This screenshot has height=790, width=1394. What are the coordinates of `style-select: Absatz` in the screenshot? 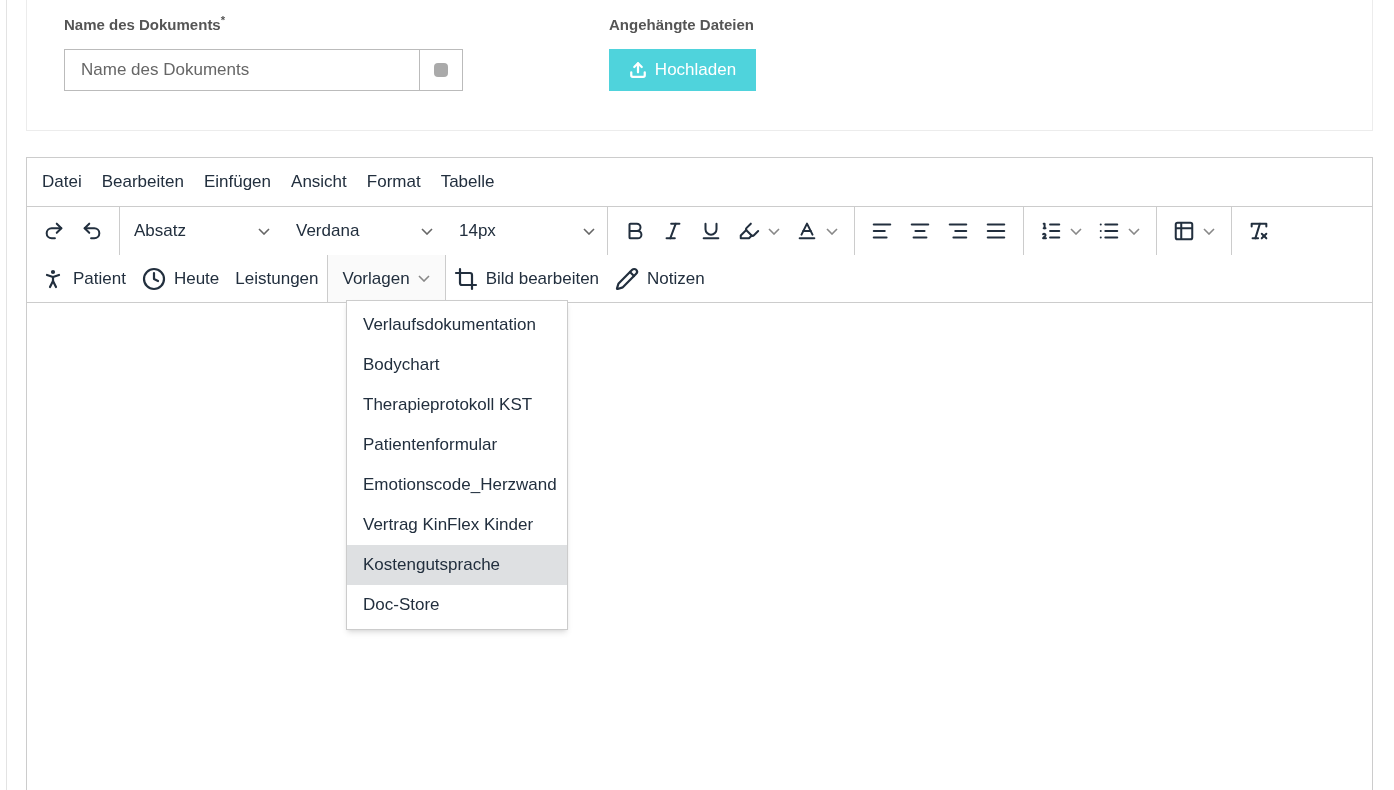 It's located at (201, 231).